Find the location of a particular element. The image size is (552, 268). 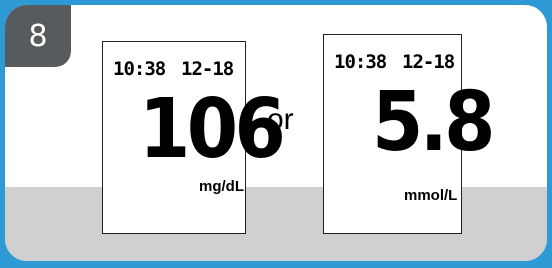

glucose-reading: 5.8 is located at coordinates (434, 122).